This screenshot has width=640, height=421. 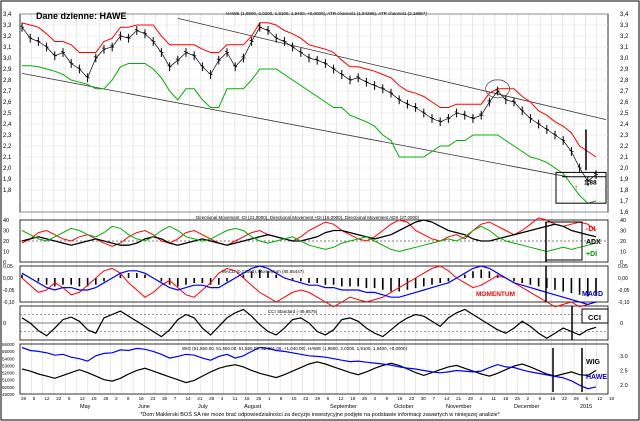 I want to click on macd-left-tick: 0,05, so click(x=8, y=267).